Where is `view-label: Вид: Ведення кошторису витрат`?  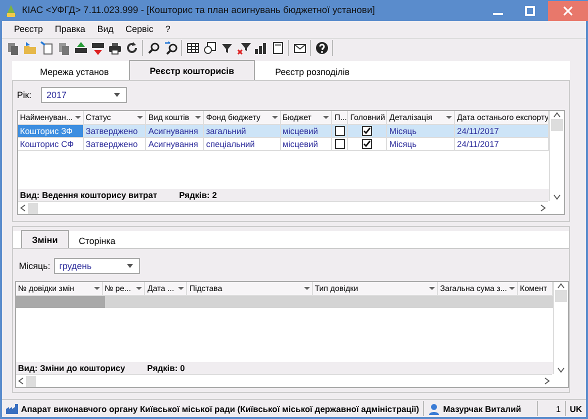
view-label: Вид: Ведення кошторису витрат is located at coordinates (89, 195).